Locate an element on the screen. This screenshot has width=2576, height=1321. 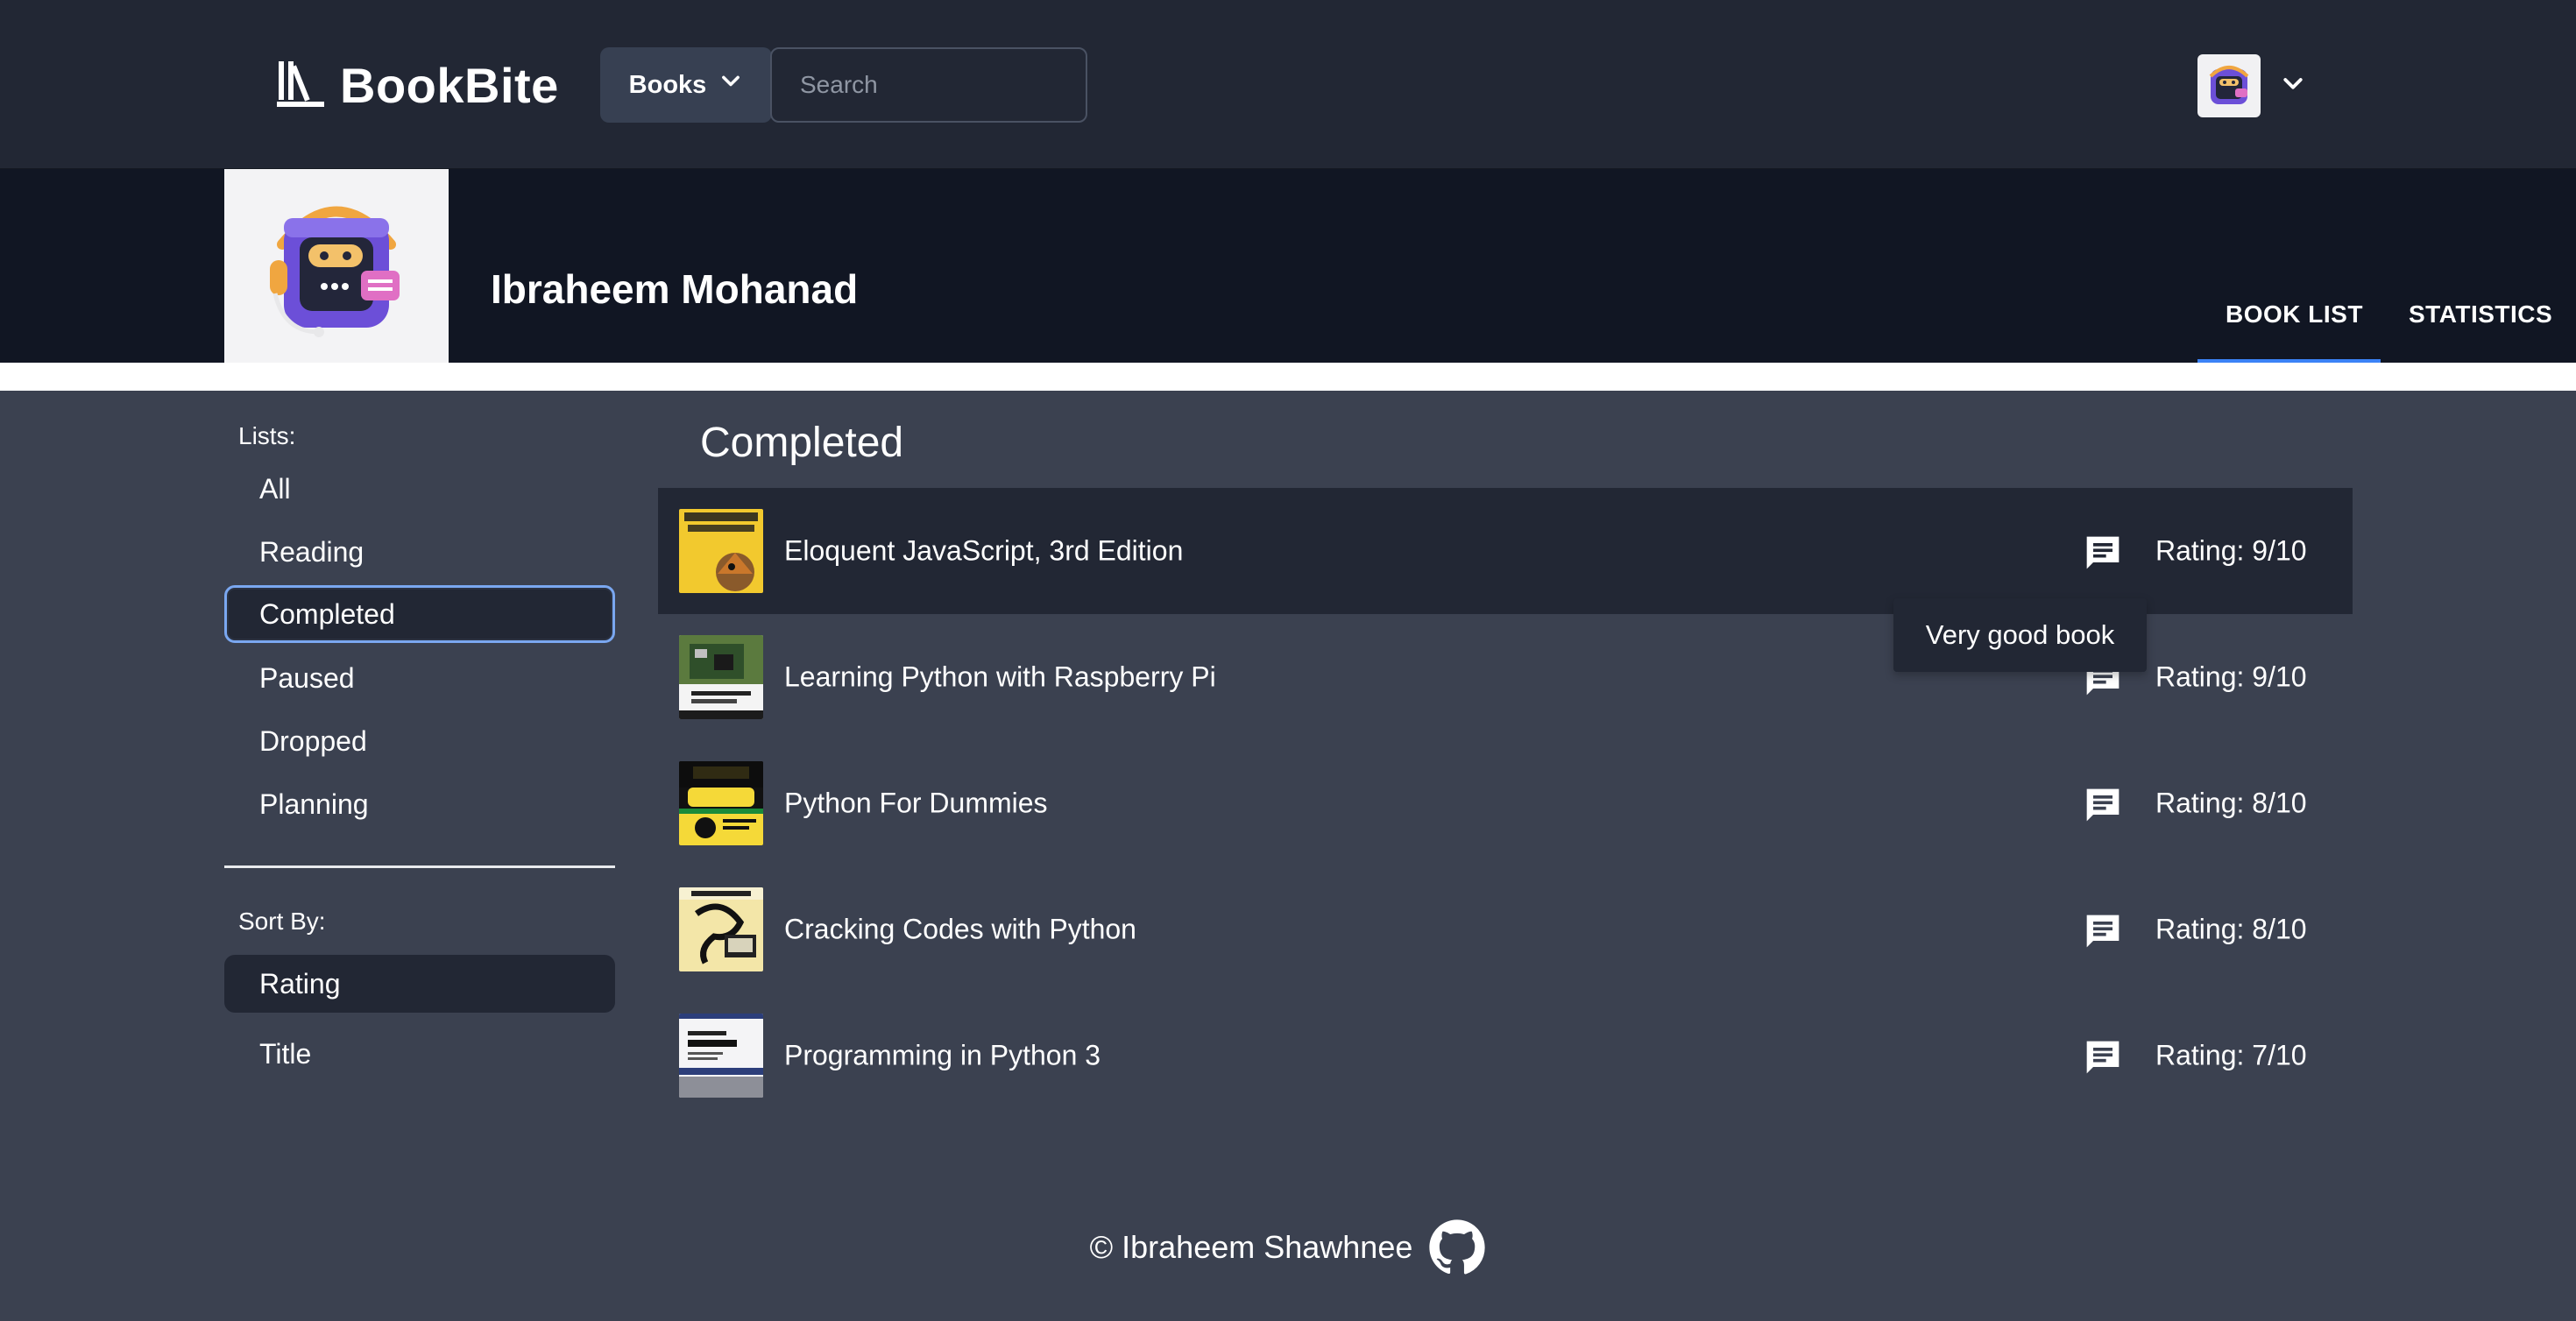
sidebar-divider is located at coordinates (419, 867).